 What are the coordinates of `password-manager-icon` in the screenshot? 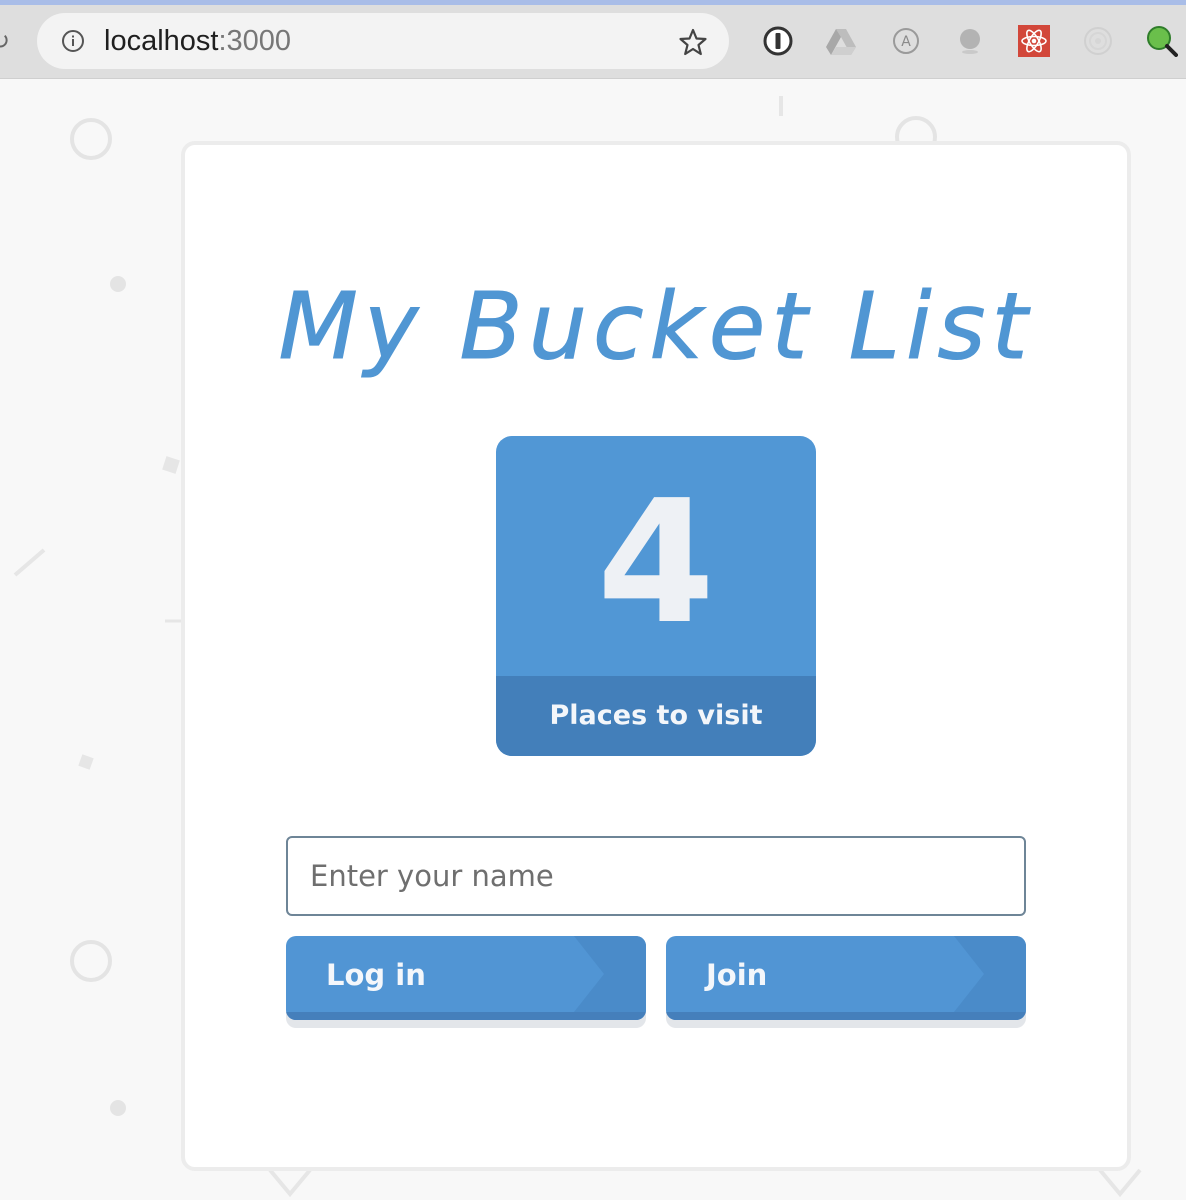 It's located at (778, 41).